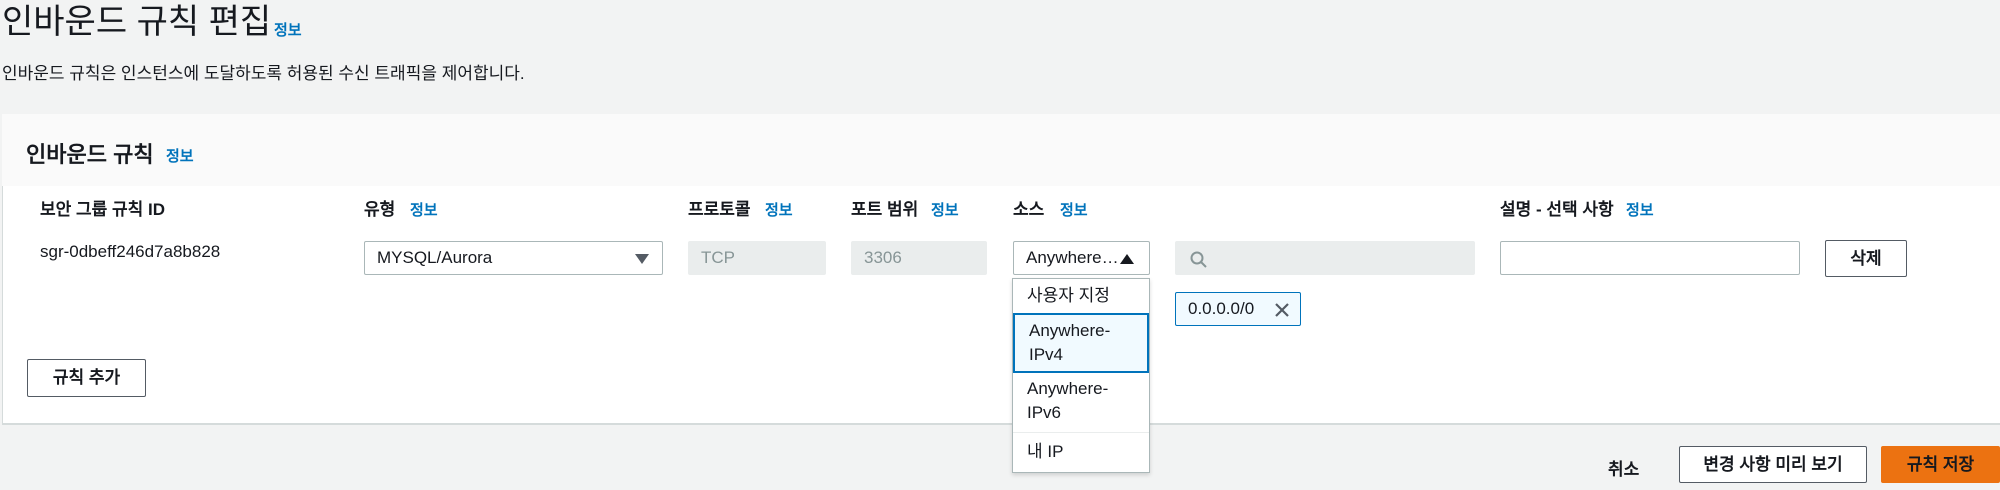 The height and width of the screenshot is (490, 2000). Describe the element at coordinates (180, 155) in the screenshot. I see `panel-info-link: 정보` at that location.